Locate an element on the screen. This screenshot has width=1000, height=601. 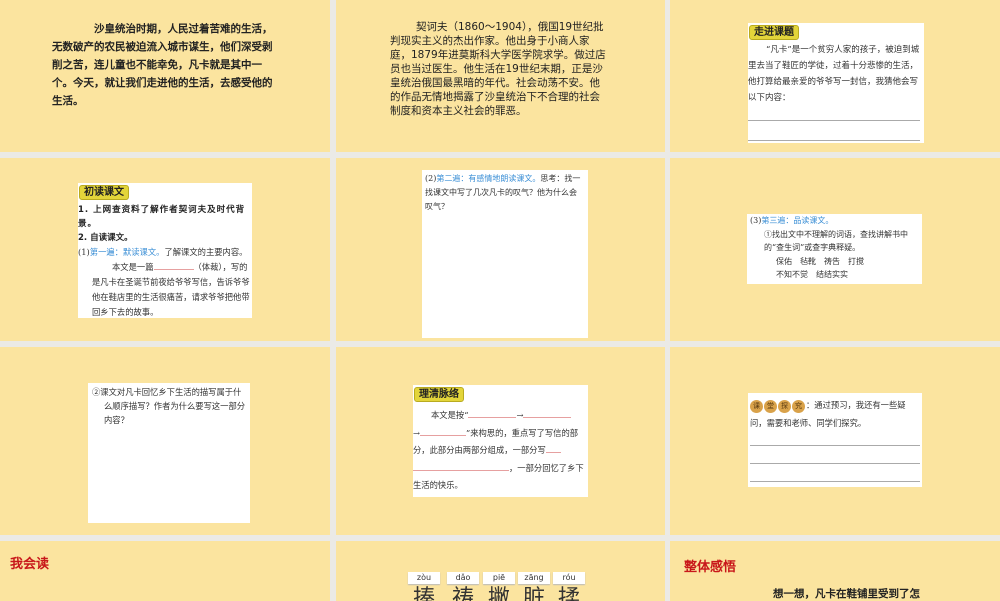
text-a: 本文是按“ is located at coordinates (450, 415).